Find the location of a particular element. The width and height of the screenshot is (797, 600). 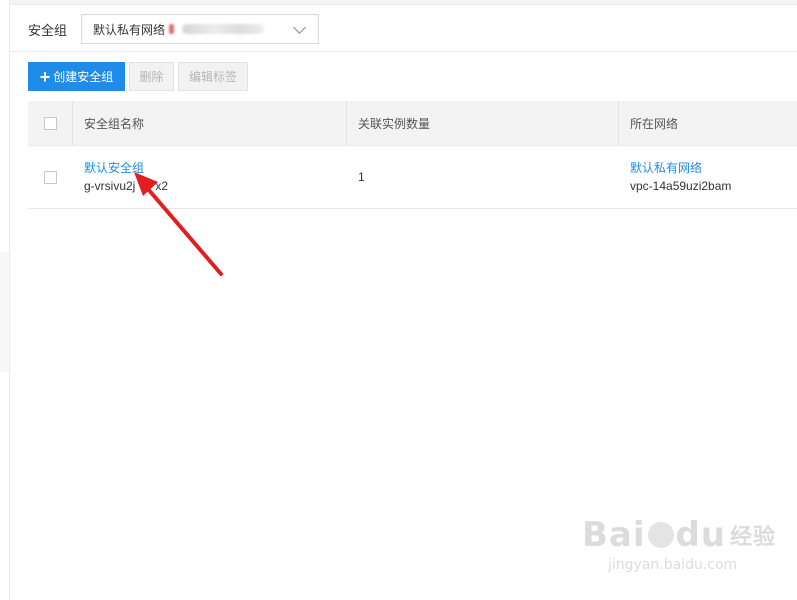

vpc-filter-row: 安全组 默认私有网络 is located at coordinates (174, 29).